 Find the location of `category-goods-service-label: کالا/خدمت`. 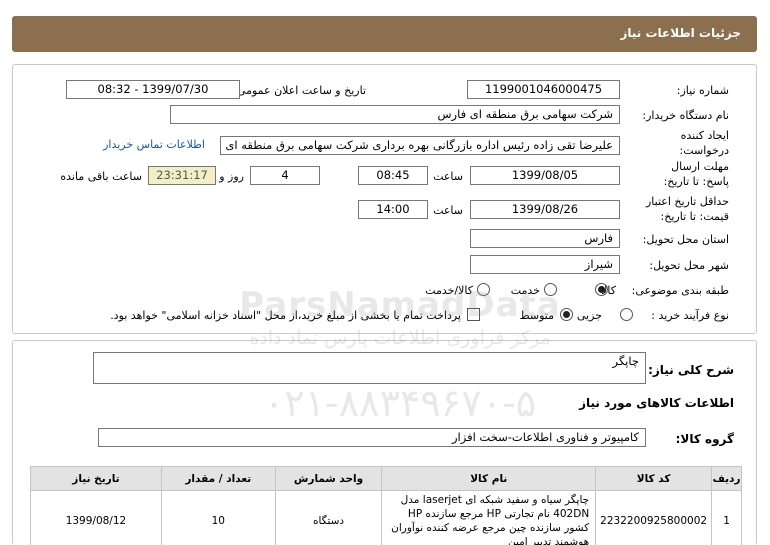

category-goods-service-label: کالا/خدمت is located at coordinates (449, 290).